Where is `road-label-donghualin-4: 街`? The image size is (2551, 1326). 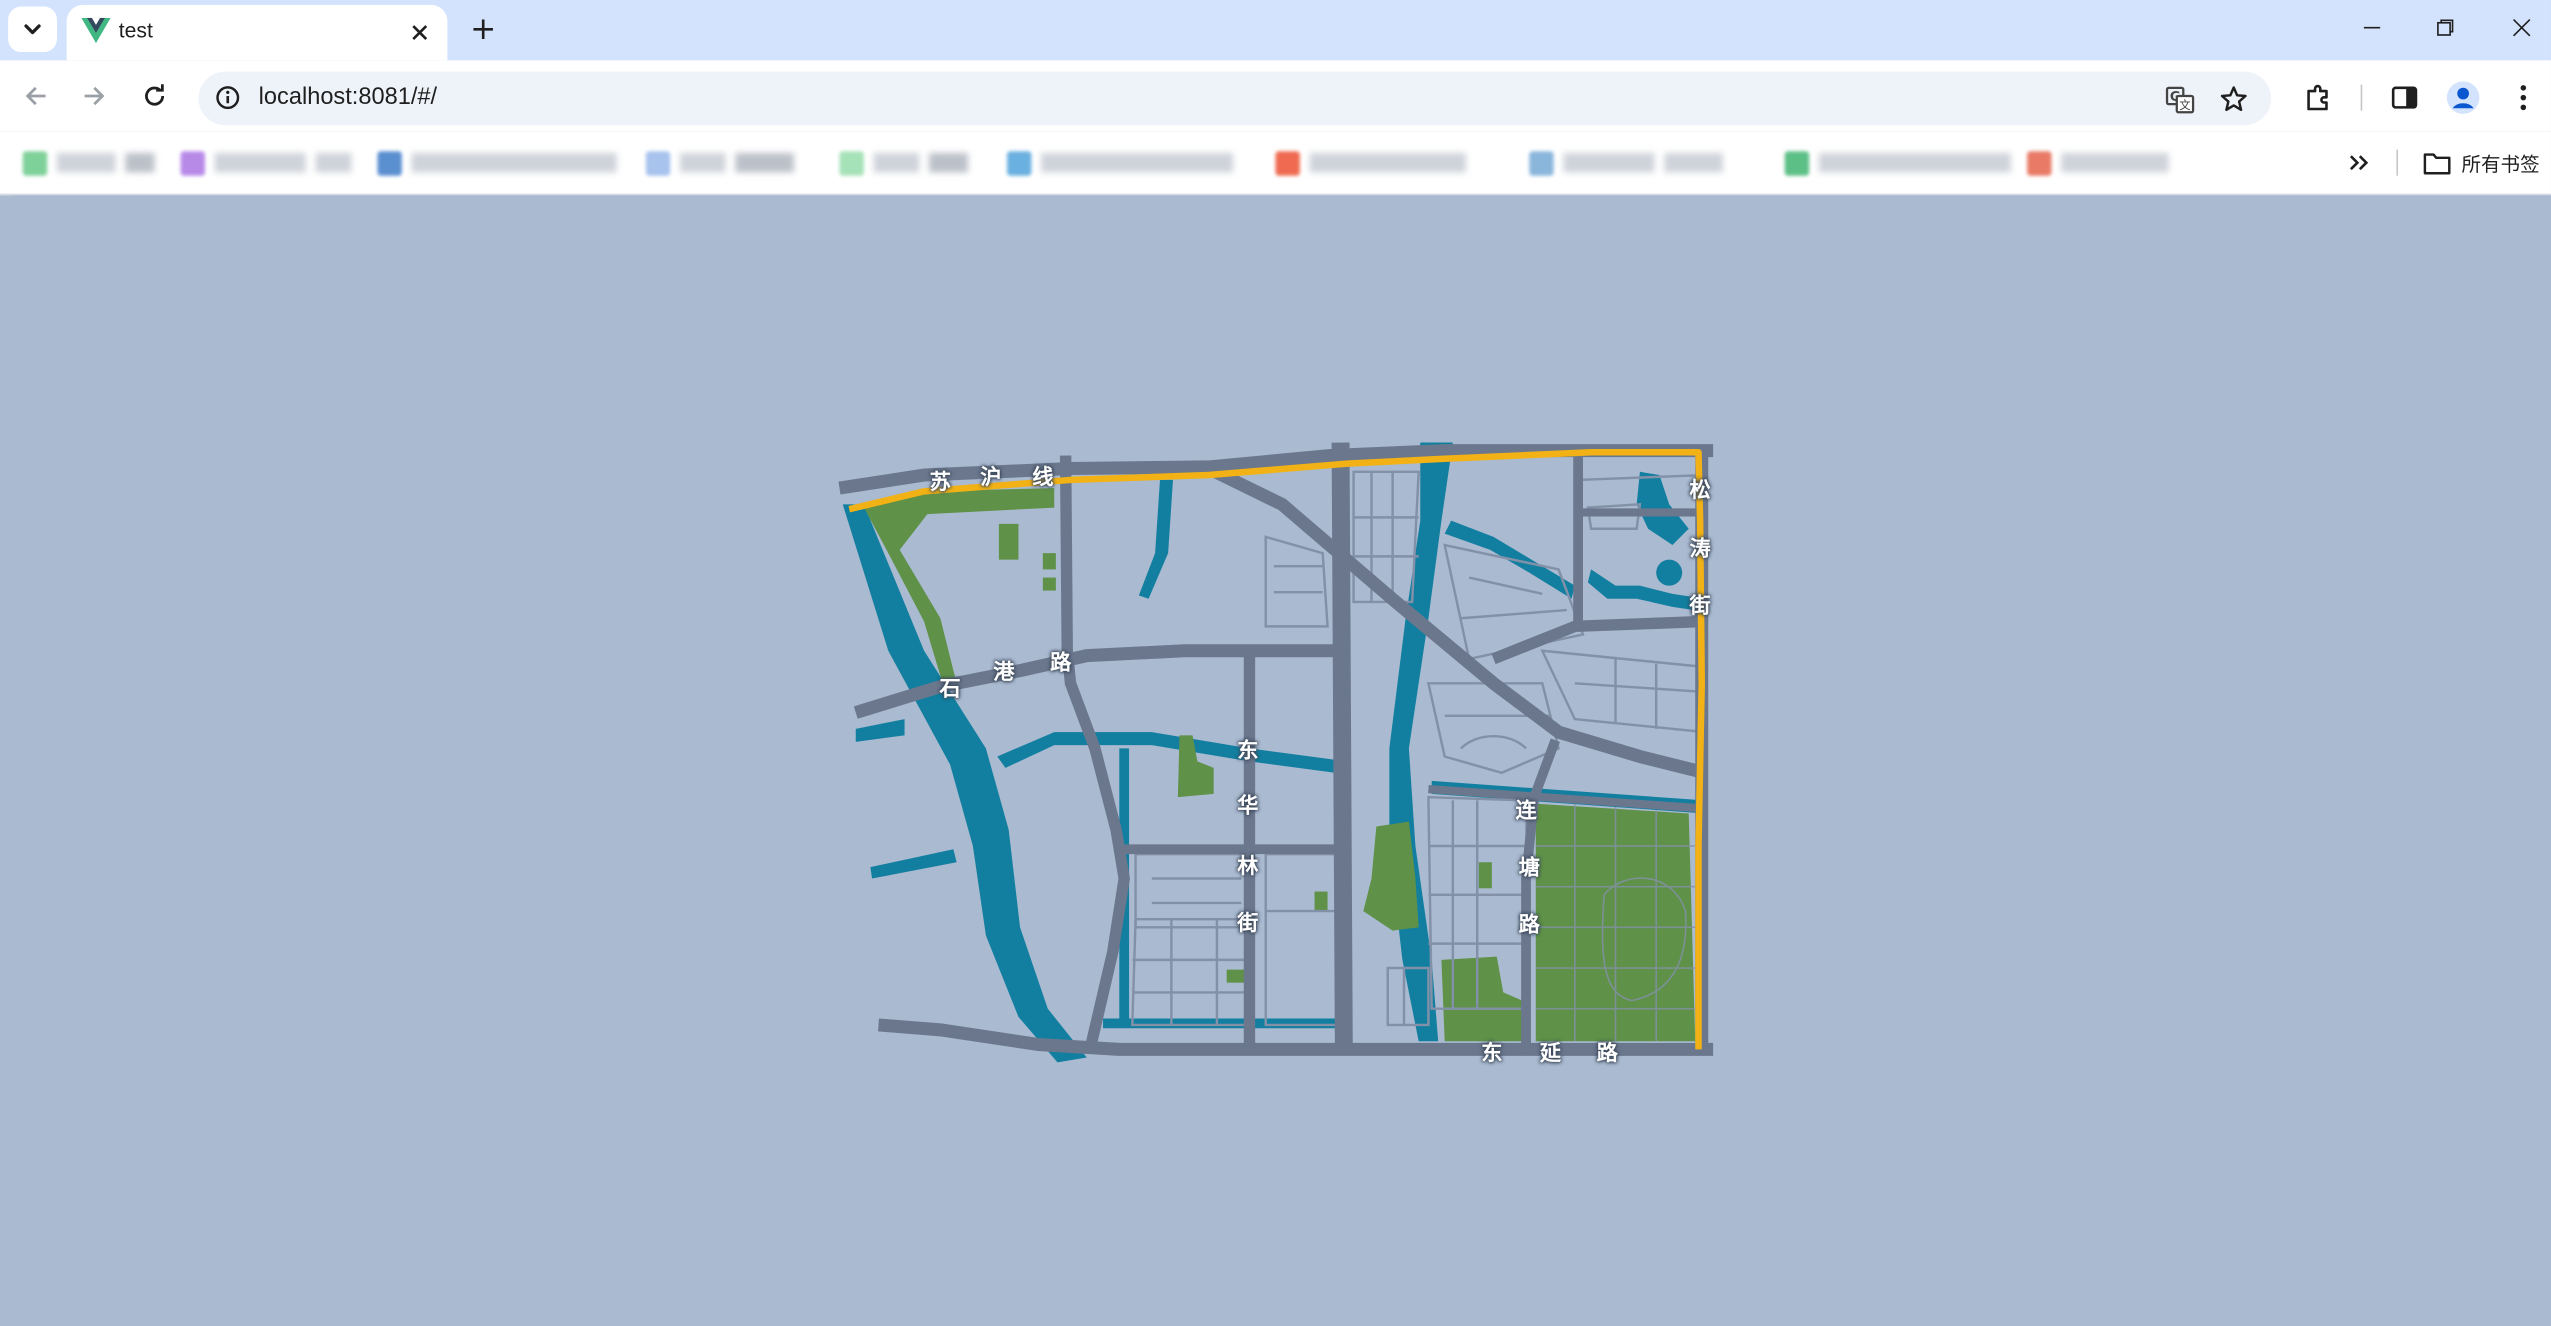
road-label-donghualin-4: 街 is located at coordinates (1248, 924).